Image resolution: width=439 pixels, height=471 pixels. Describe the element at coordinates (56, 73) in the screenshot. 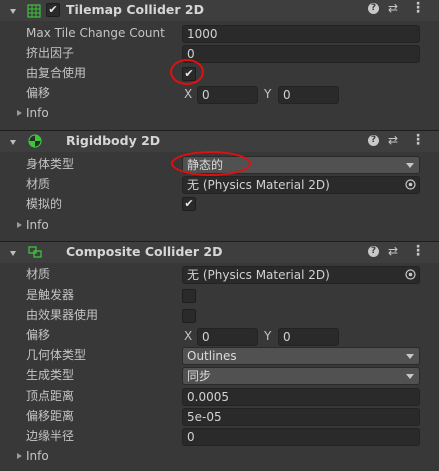

I see `used-by-composite-label: 由复合使用` at that location.